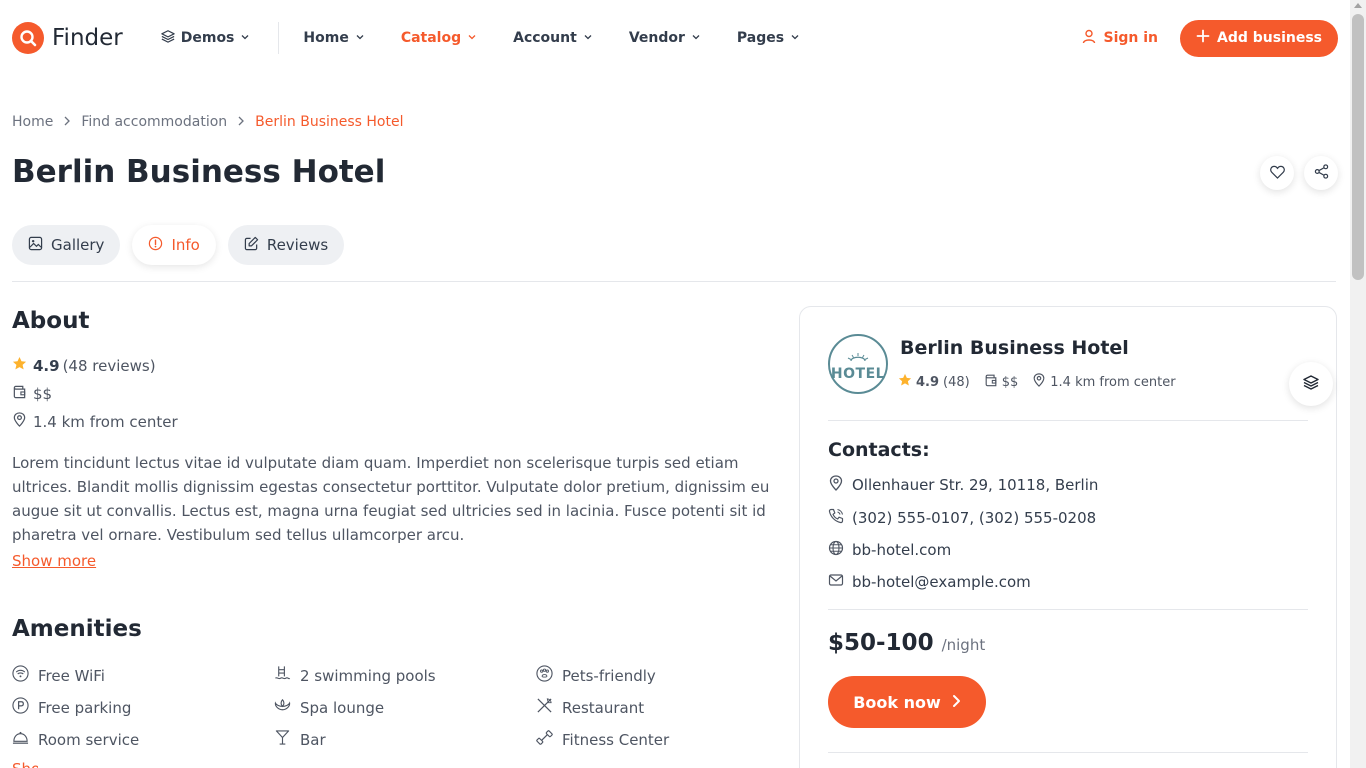 The height and width of the screenshot is (768, 1366). Describe the element at coordinates (1358, 5) in the screenshot. I see `scroll-up-icon` at that location.